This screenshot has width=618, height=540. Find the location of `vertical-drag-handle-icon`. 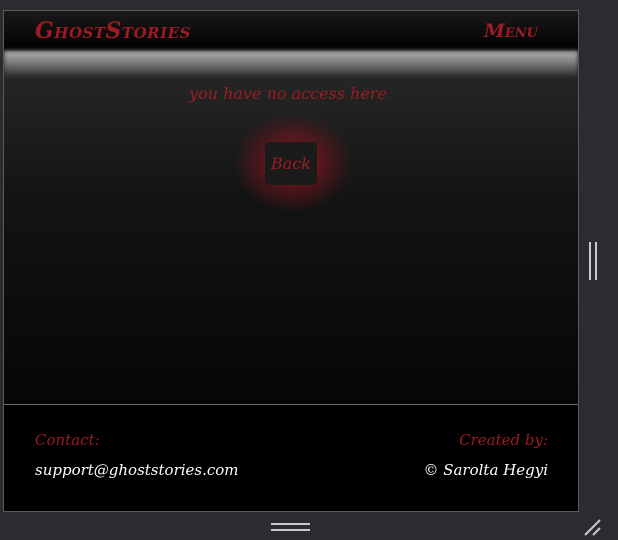

vertical-drag-handle-icon is located at coordinates (593, 261).